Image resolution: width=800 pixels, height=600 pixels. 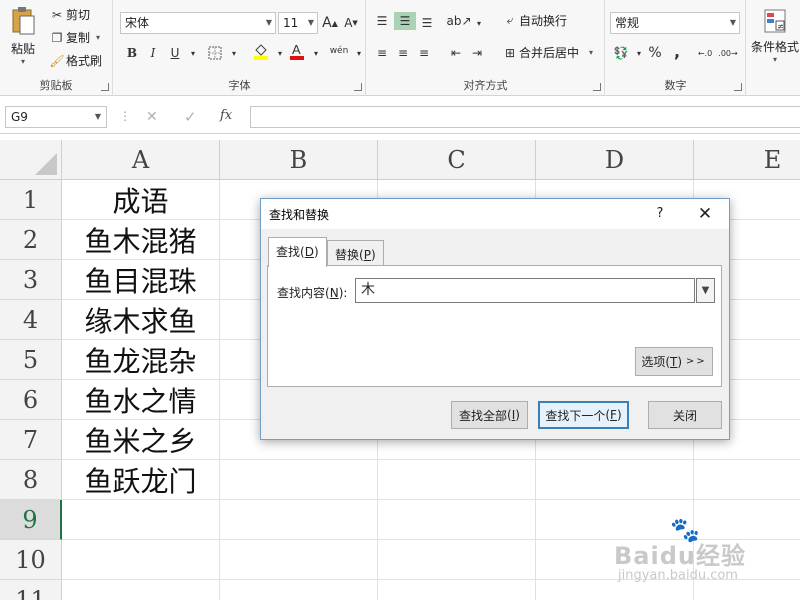 I want to click on italic-button: I, so click(x=153, y=53).